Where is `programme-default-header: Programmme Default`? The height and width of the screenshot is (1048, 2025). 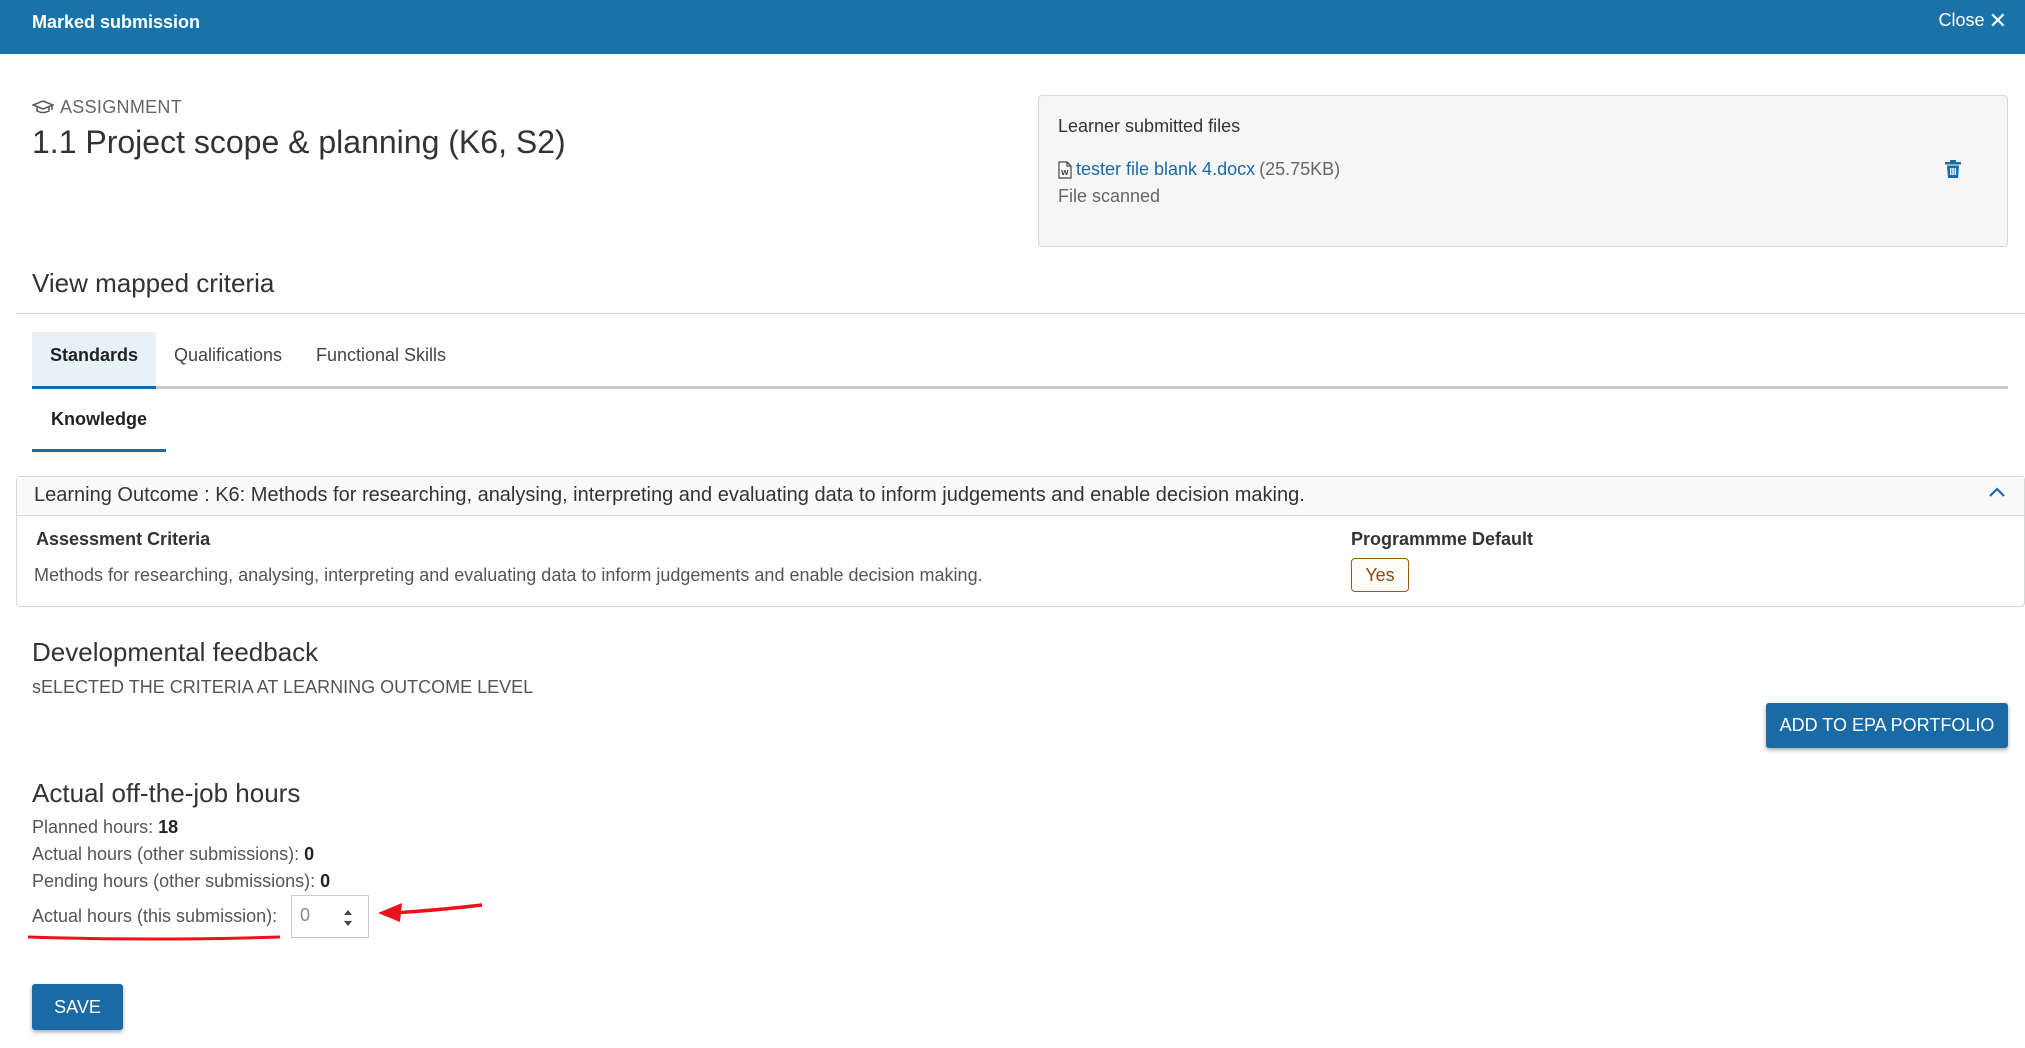 programme-default-header: Programmme Default is located at coordinates (1442, 539).